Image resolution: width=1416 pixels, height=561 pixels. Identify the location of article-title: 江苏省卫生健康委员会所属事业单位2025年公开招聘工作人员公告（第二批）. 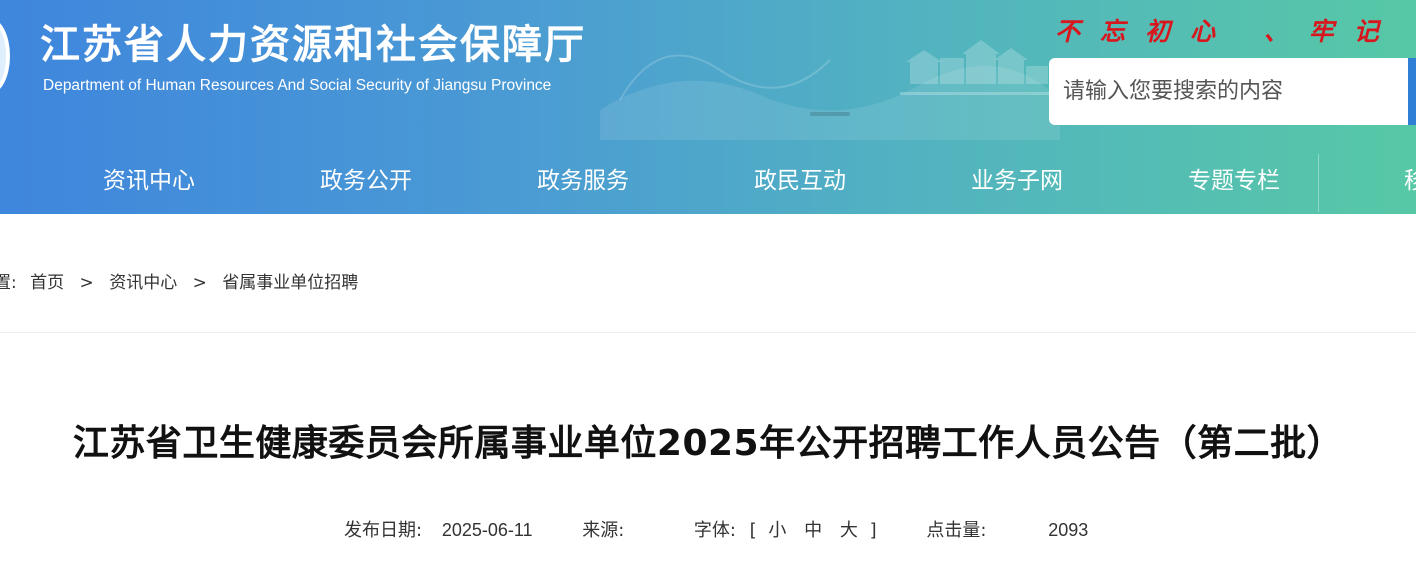
(708, 443).